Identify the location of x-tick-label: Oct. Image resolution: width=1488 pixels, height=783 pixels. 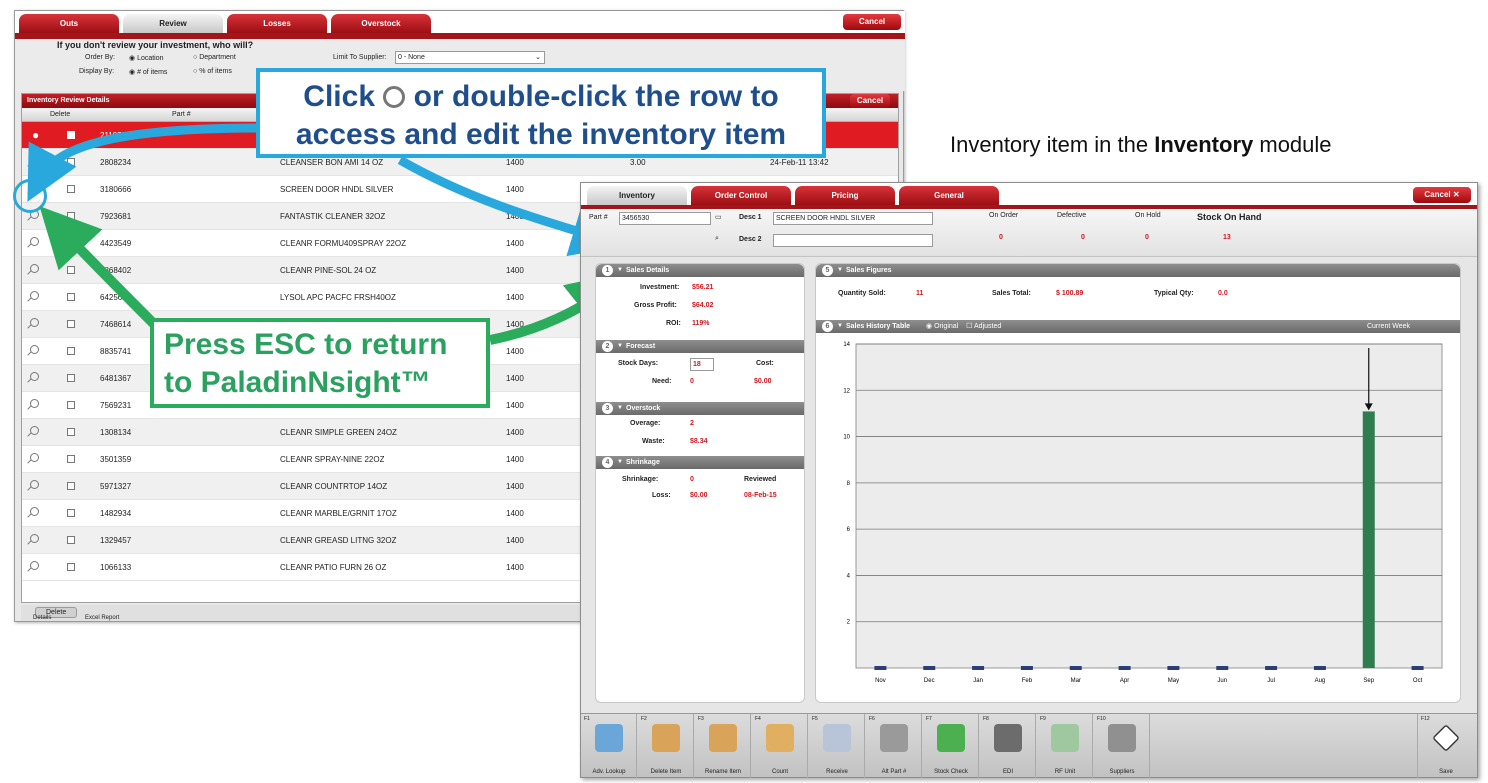
(1418, 681).